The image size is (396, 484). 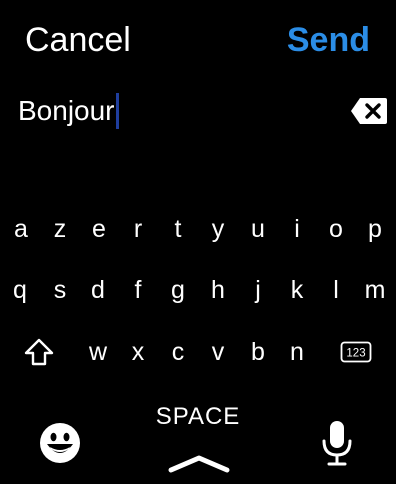 I want to click on chevron-up-icon, so click(x=199, y=463).